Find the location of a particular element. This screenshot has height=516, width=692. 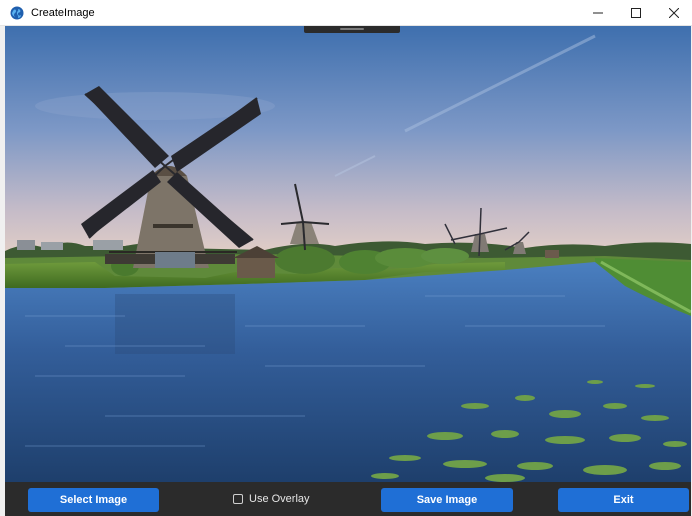

minimize-icon is located at coordinates (598, 13).